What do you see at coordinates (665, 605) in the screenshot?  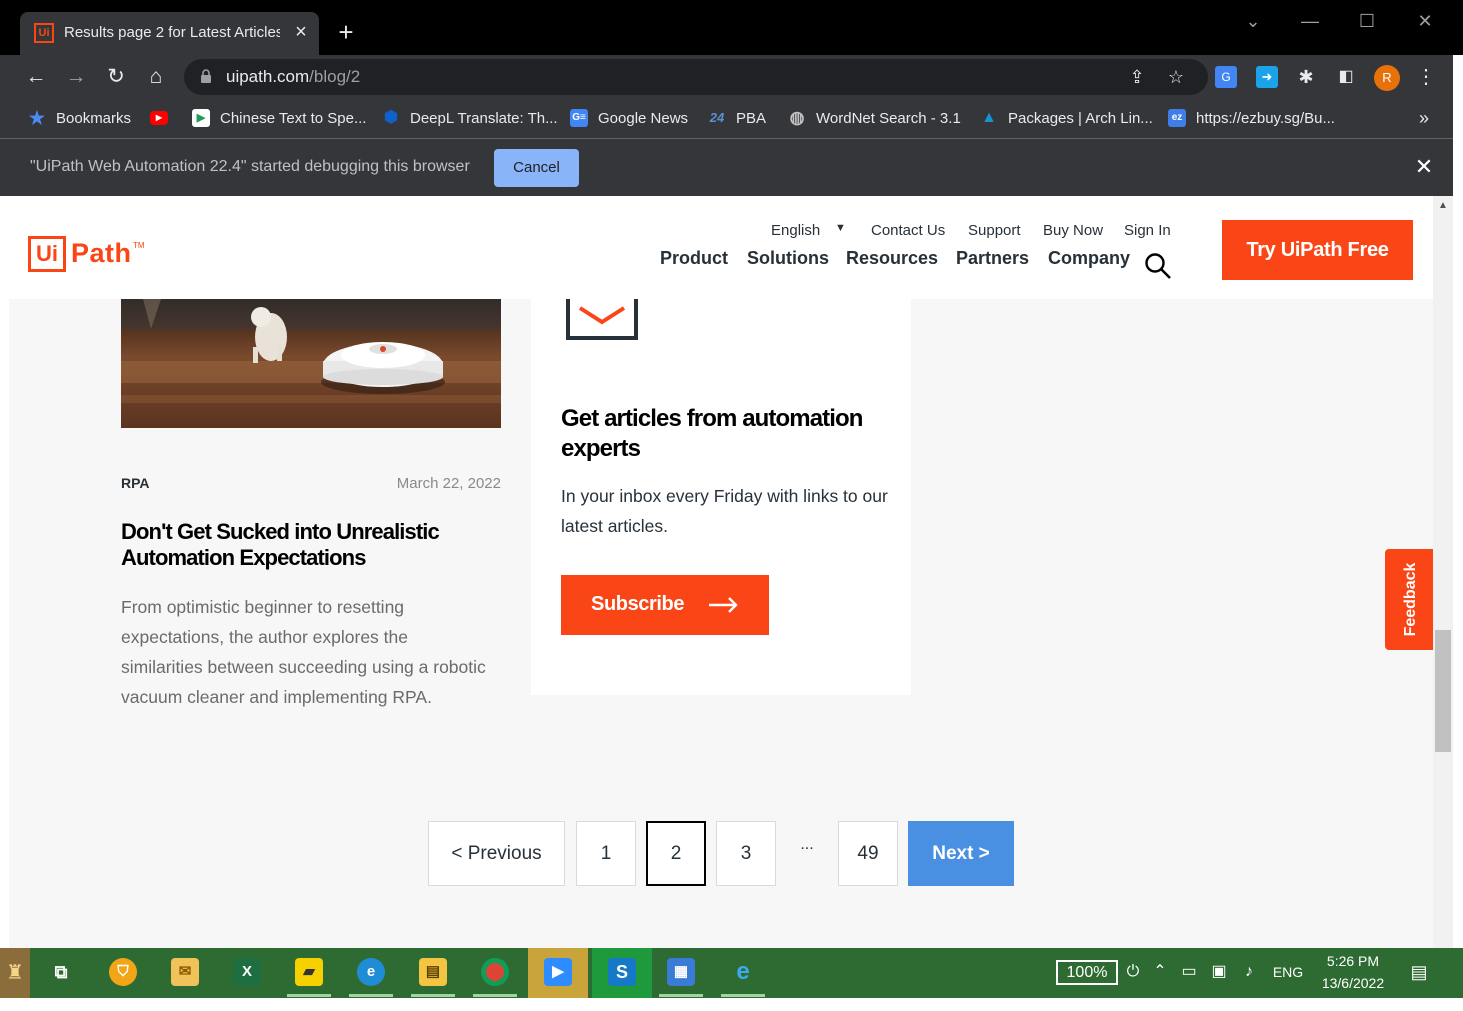 I see `subscribe-button: Subscribe` at bounding box center [665, 605].